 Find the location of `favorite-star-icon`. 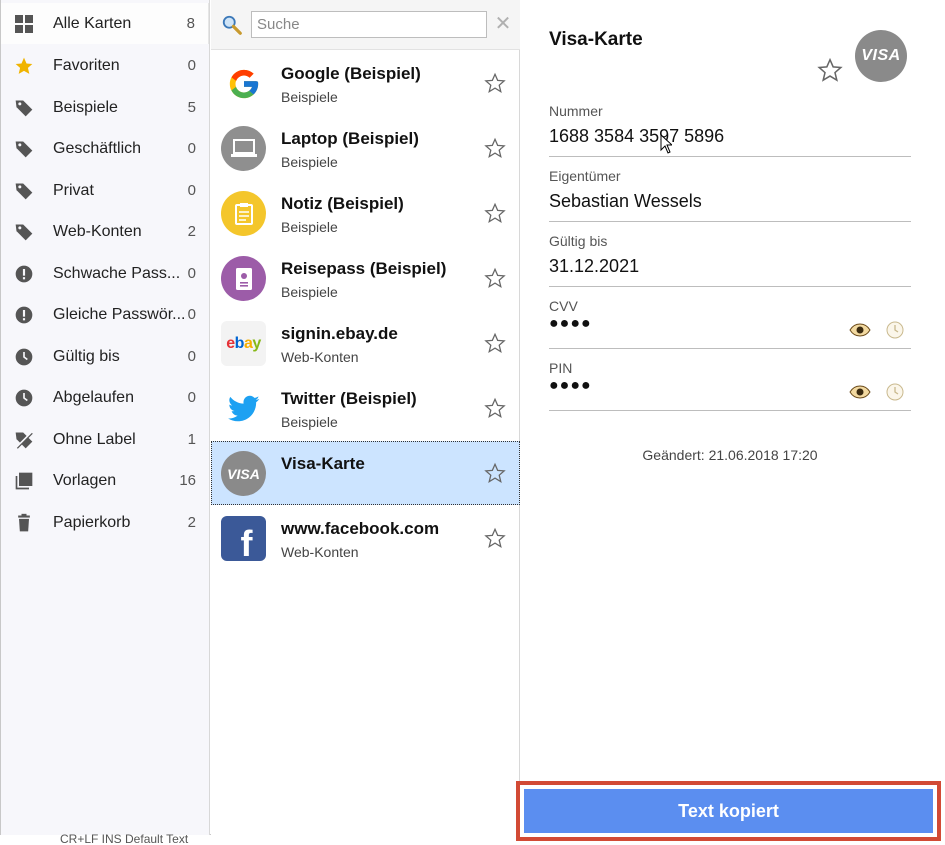

favorite-star-icon is located at coordinates (830, 70).